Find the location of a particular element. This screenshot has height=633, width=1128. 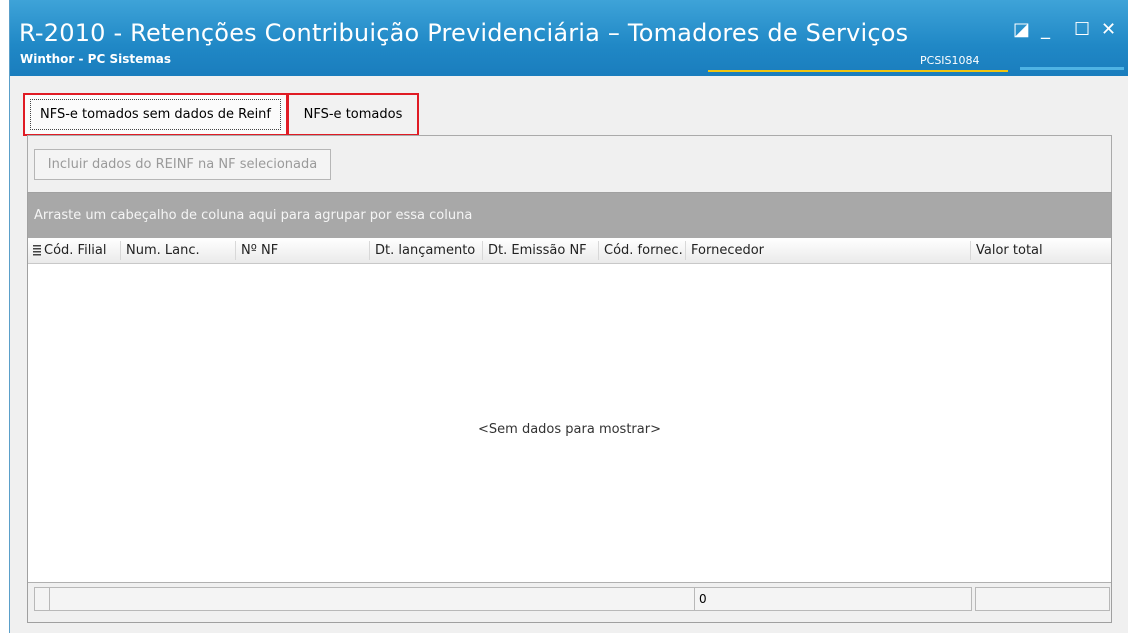

title-accent-line is located at coordinates (858, 71).